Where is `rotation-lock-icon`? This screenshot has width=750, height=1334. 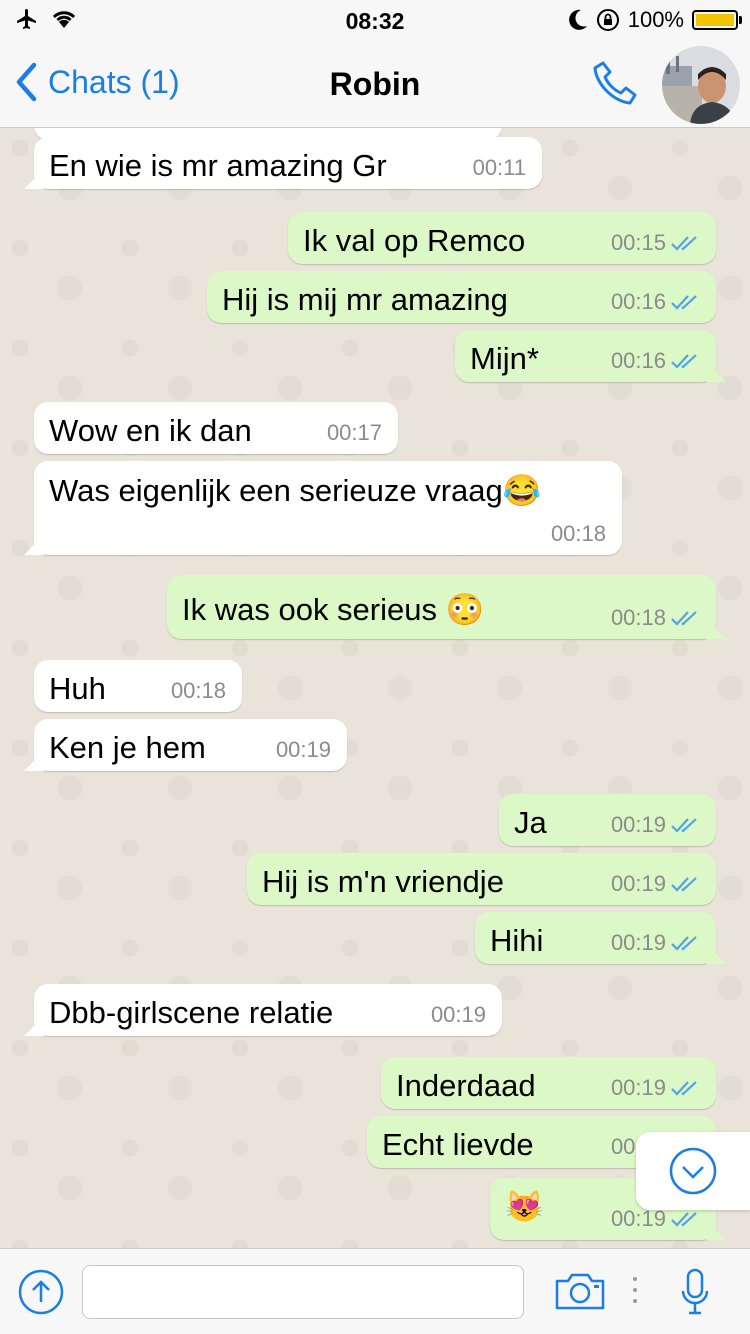 rotation-lock-icon is located at coordinates (607, 20).